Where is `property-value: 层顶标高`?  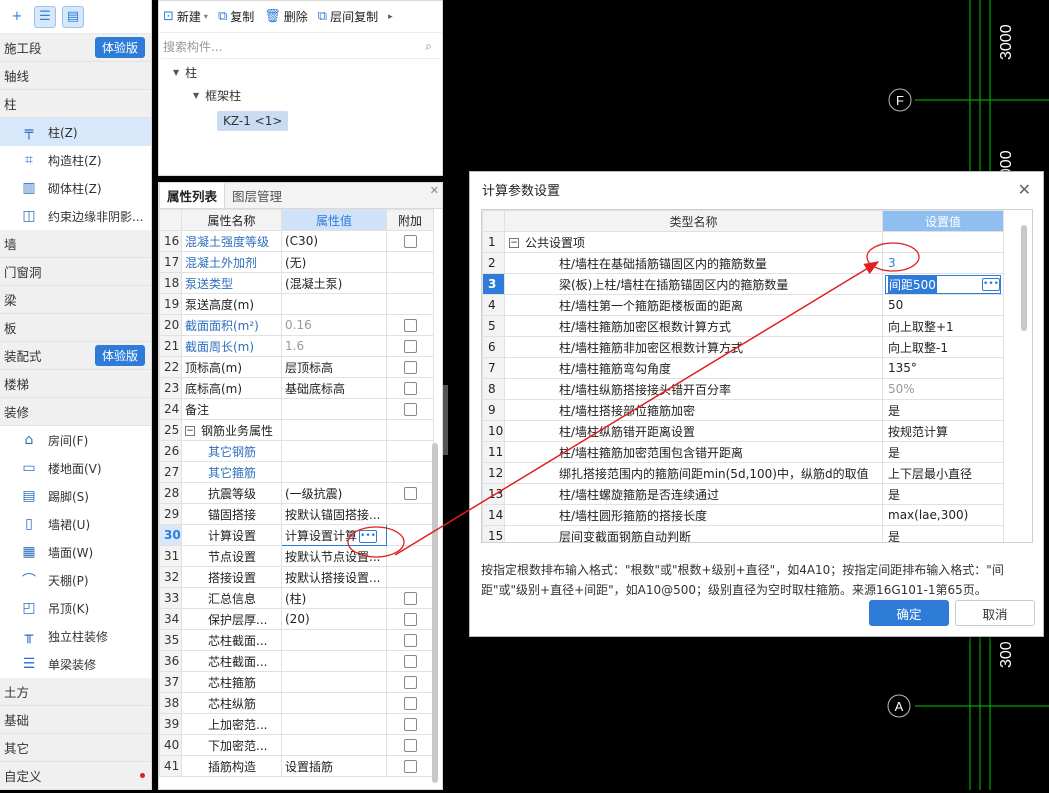 property-value: 层顶标高 is located at coordinates (334, 367).